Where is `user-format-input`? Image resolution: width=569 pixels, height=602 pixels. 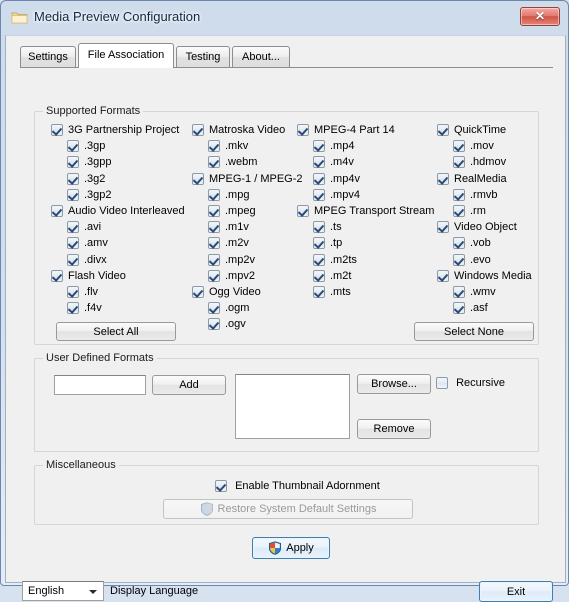 user-format-input is located at coordinates (100, 385).